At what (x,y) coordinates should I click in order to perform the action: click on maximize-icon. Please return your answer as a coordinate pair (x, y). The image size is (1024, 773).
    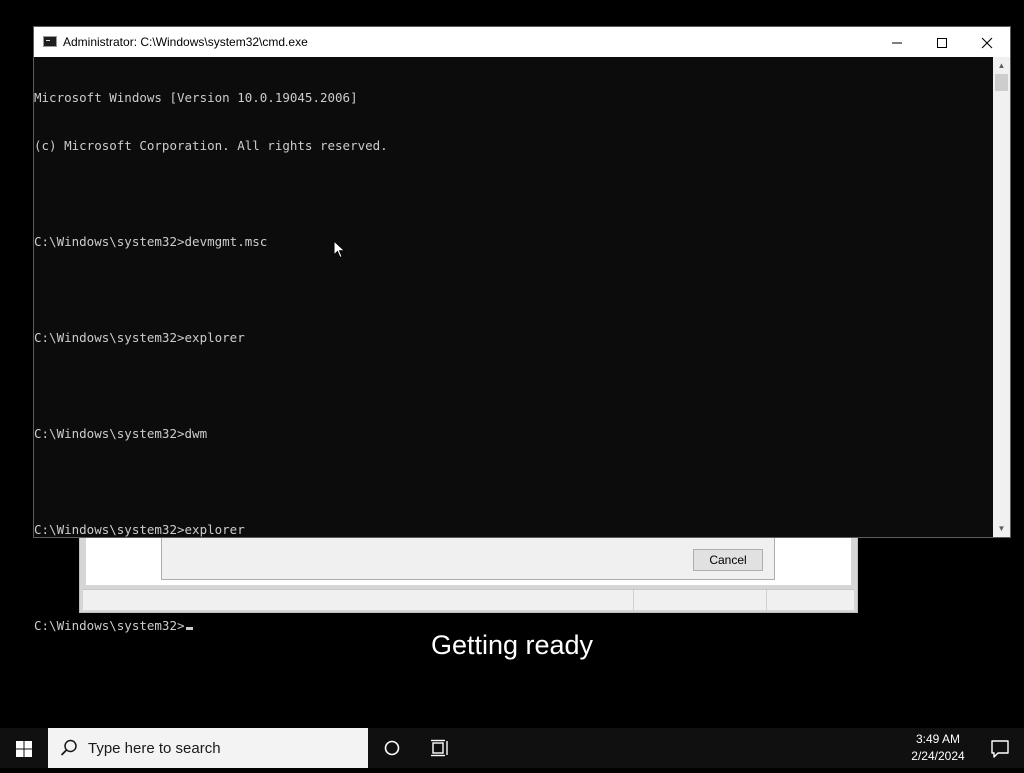
    Looking at the image, I should click on (942, 43).